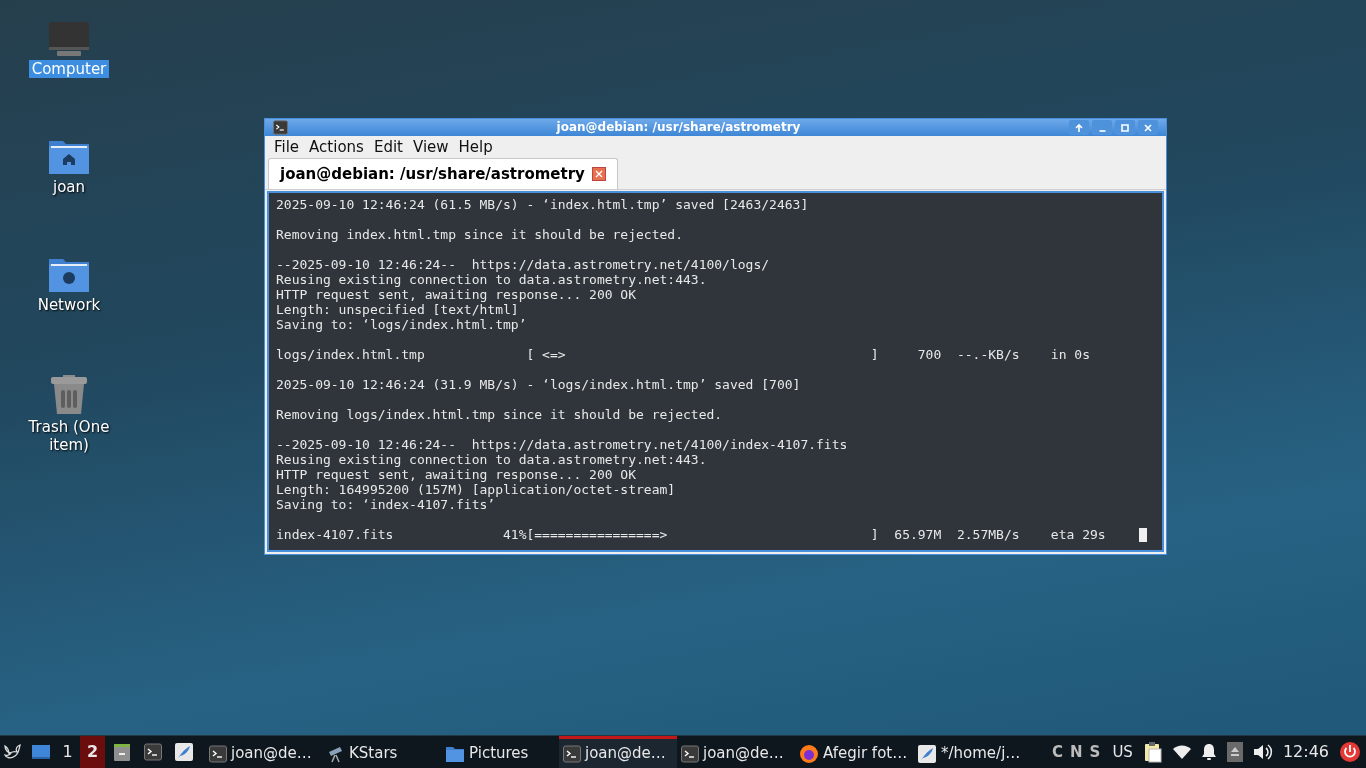 The height and width of the screenshot is (768, 1366). I want to click on lock-key-indicator: S, so click(1095, 752).